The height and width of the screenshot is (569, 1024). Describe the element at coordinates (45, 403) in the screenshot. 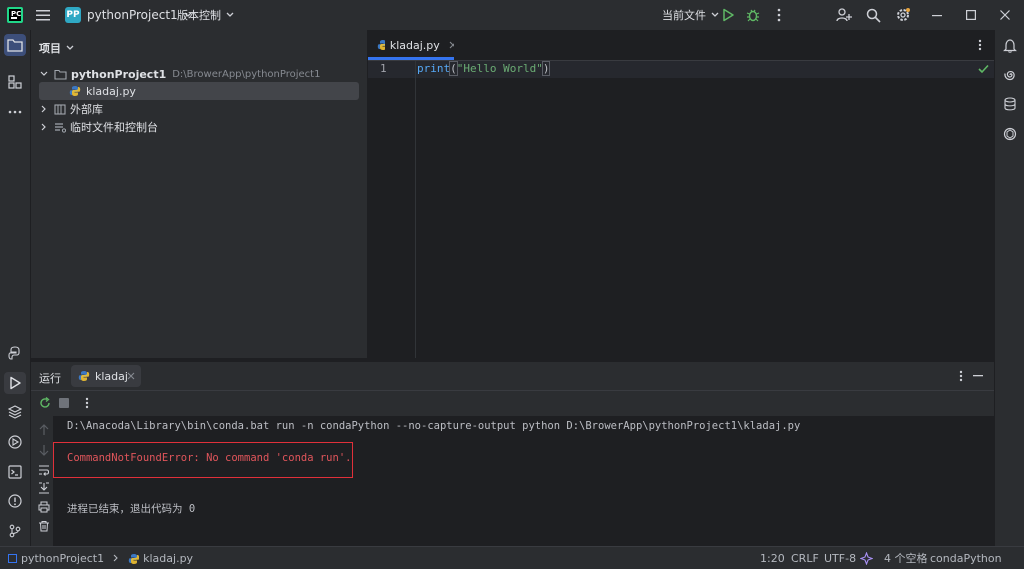

I see `rerun-icon` at that location.